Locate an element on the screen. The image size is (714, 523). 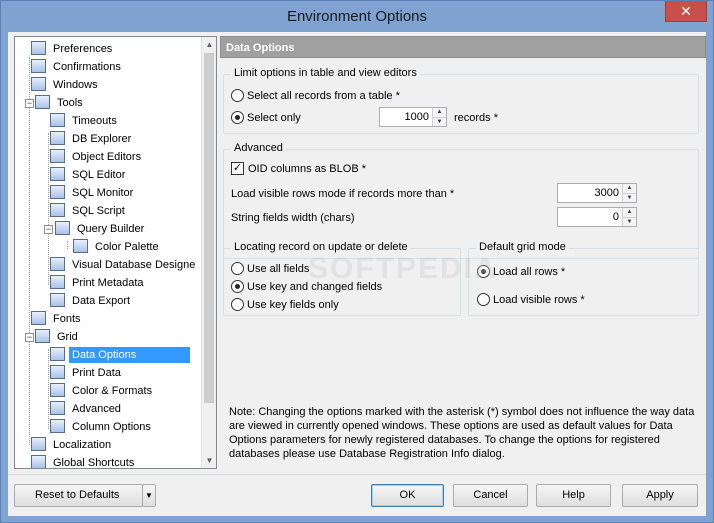
tree-item-timeouts: Timeouts is located at coordinates (85, 121).